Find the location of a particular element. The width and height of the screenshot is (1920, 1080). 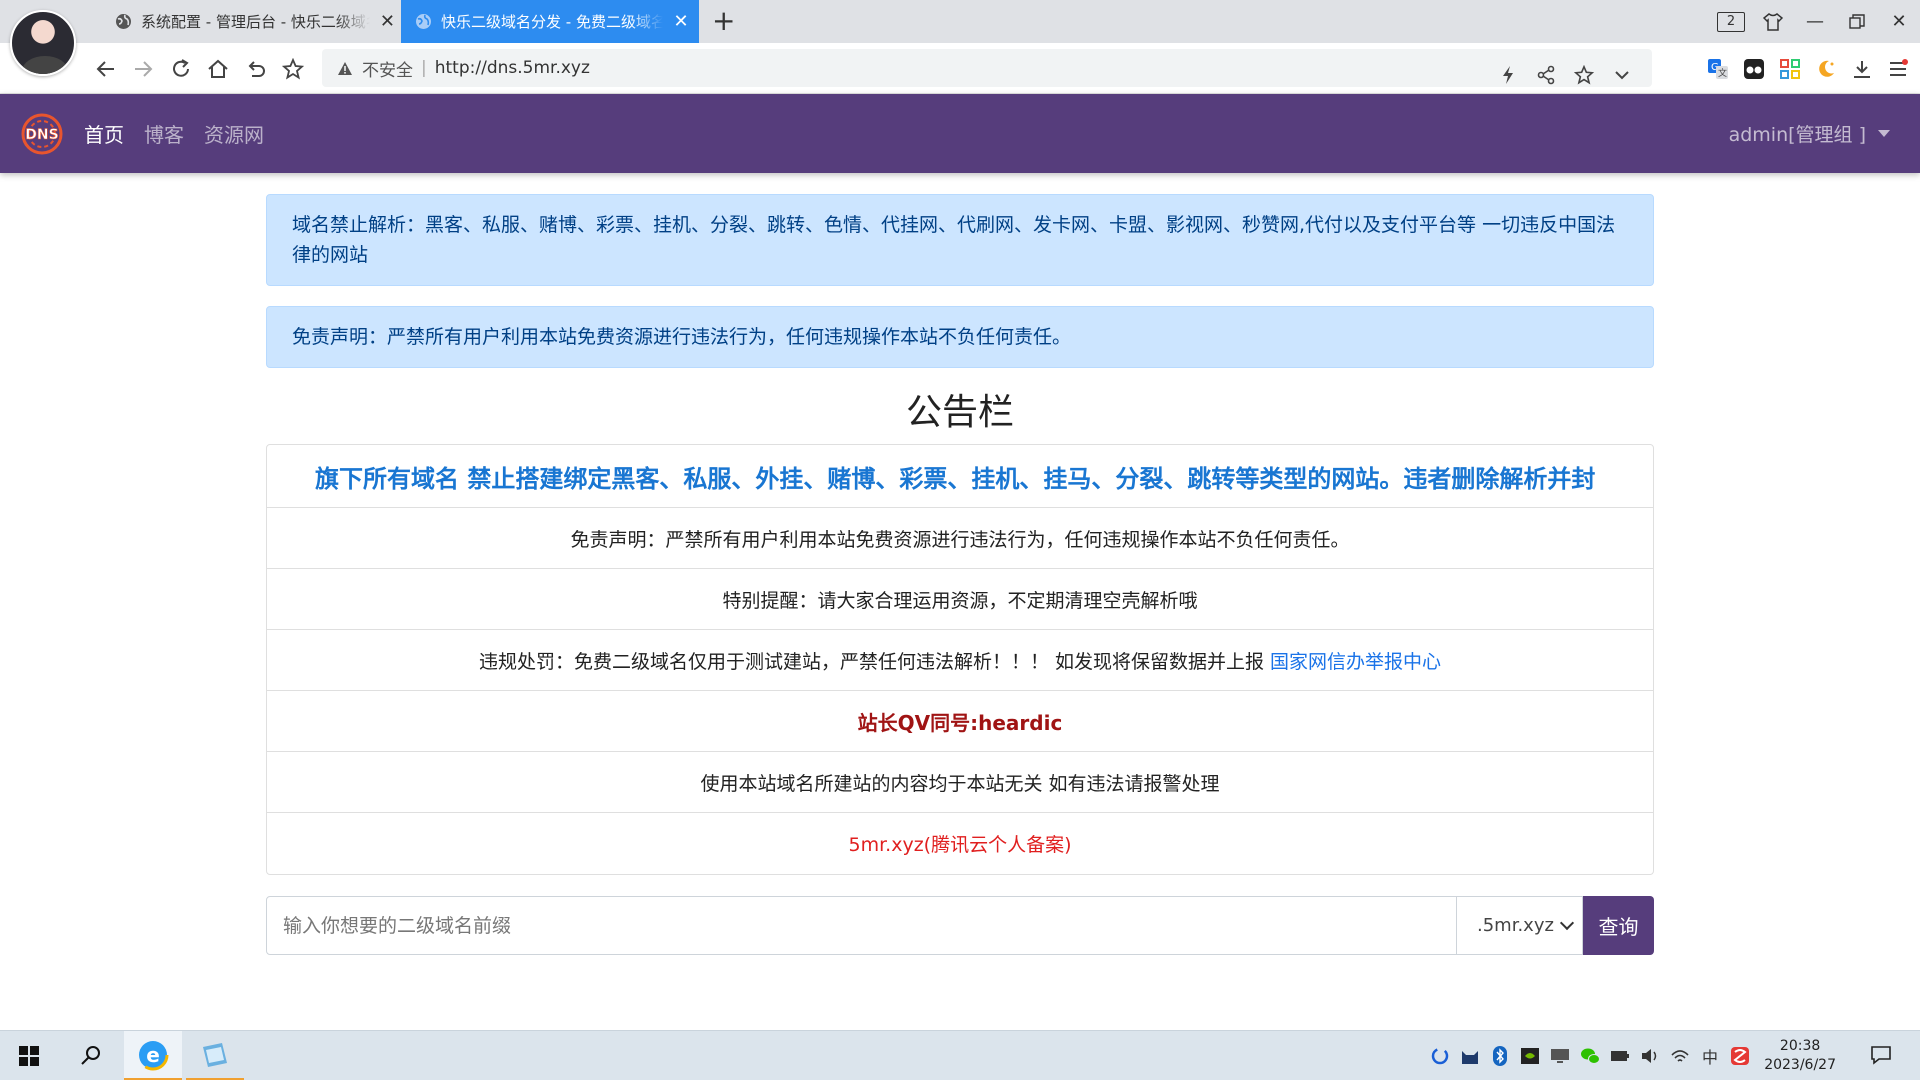

cat-app-icon is located at coordinates (1470, 1056).